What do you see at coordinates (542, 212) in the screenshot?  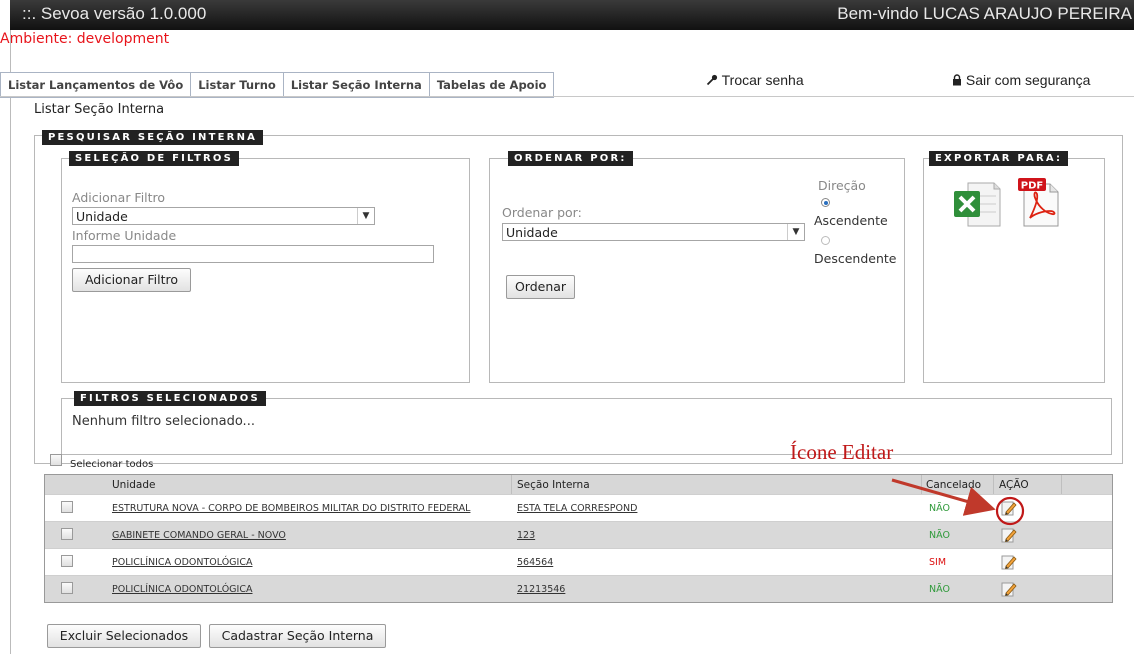 I see `order-by-label: Ordenar por:` at bounding box center [542, 212].